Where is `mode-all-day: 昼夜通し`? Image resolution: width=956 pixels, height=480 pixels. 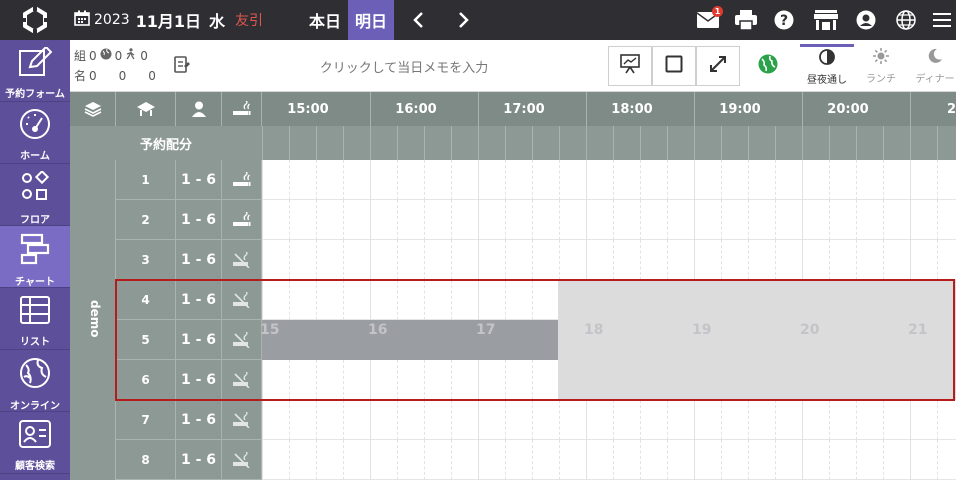 mode-all-day: 昼夜通し is located at coordinates (827, 66).